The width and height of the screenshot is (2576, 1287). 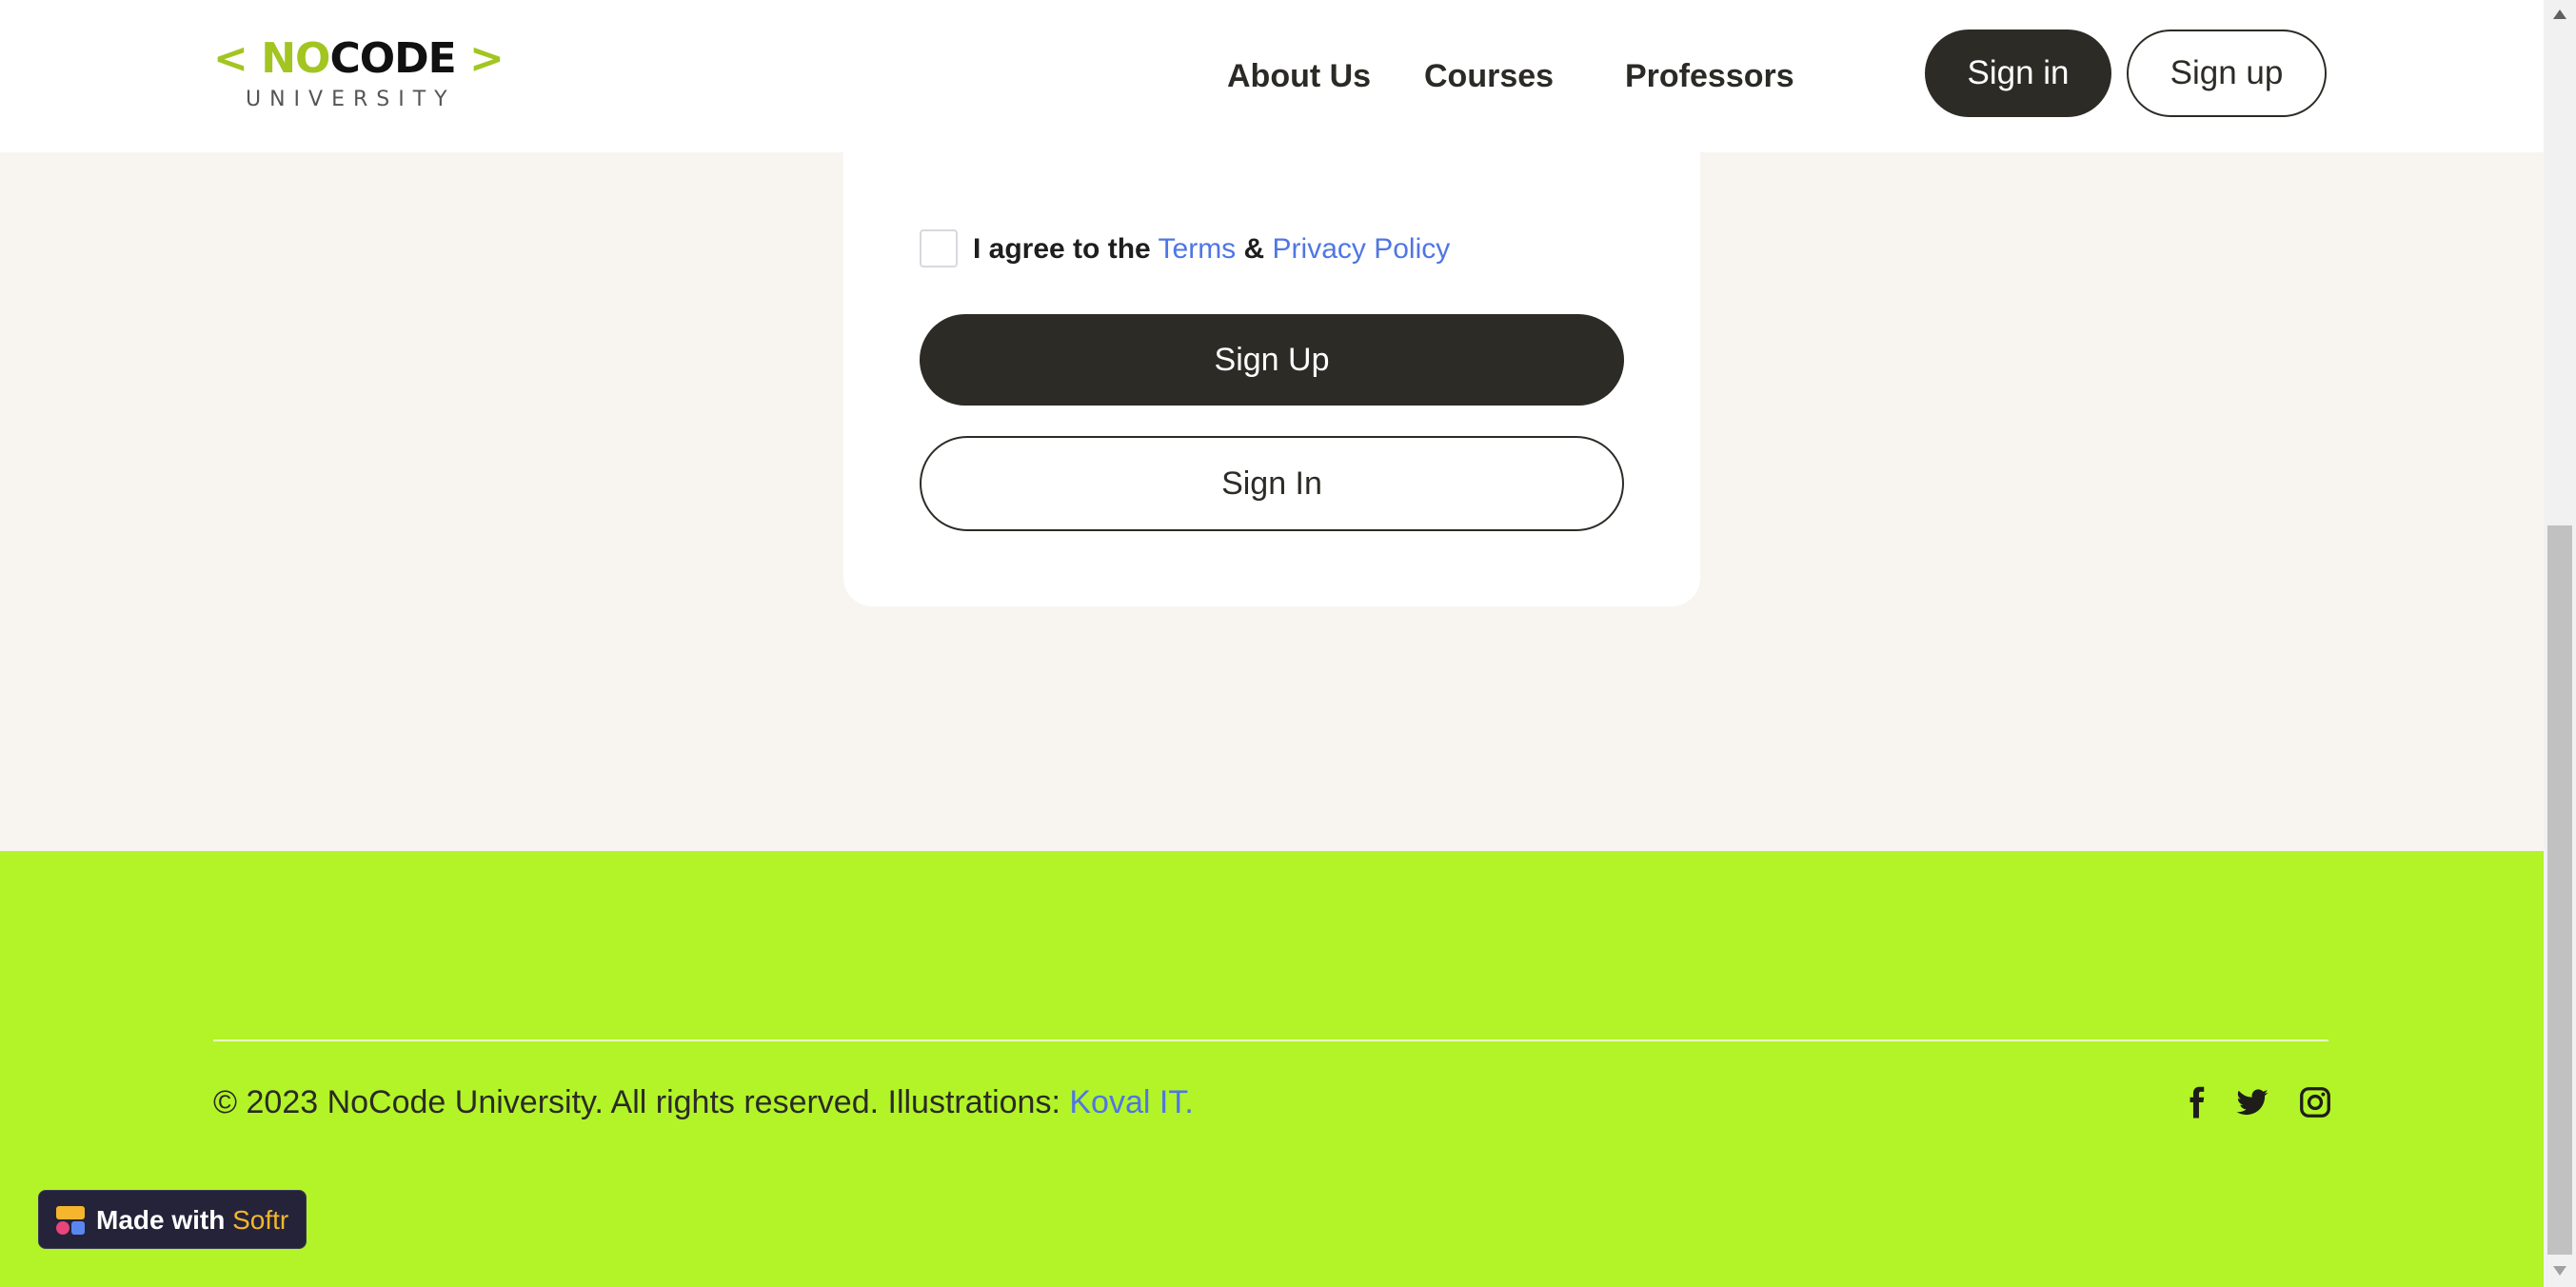 What do you see at coordinates (1270, 1040) in the screenshot?
I see `footer-divider` at bounding box center [1270, 1040].